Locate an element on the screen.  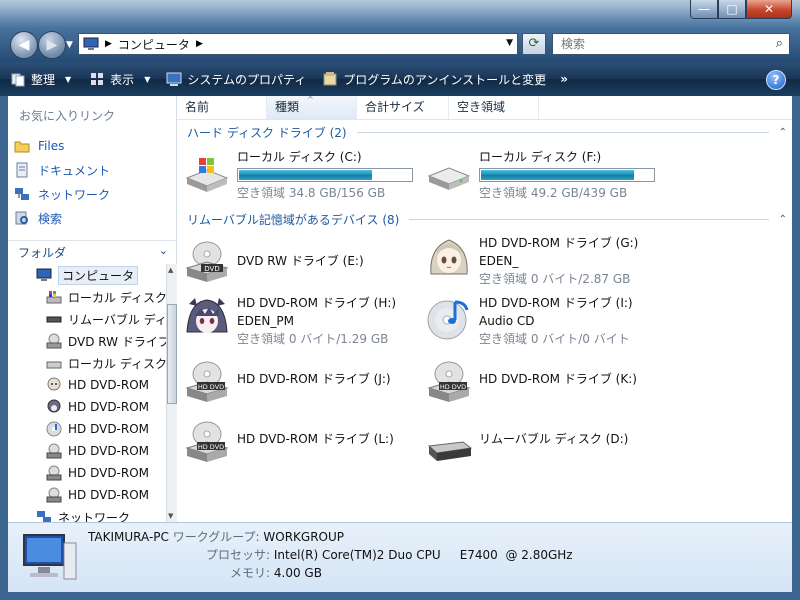
tree-item-dvd-rw: DVD RW ドライブ is located at coordinates (106, 341).